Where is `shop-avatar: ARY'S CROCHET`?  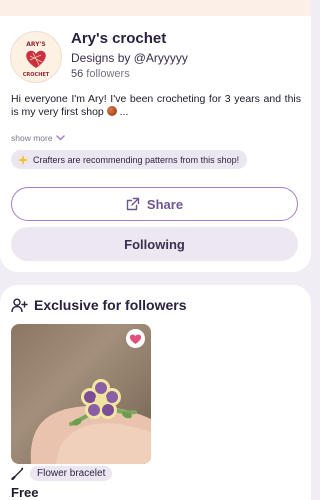
shop-avatar: ARY'S CROCHET is located at coordinates (36, 57).